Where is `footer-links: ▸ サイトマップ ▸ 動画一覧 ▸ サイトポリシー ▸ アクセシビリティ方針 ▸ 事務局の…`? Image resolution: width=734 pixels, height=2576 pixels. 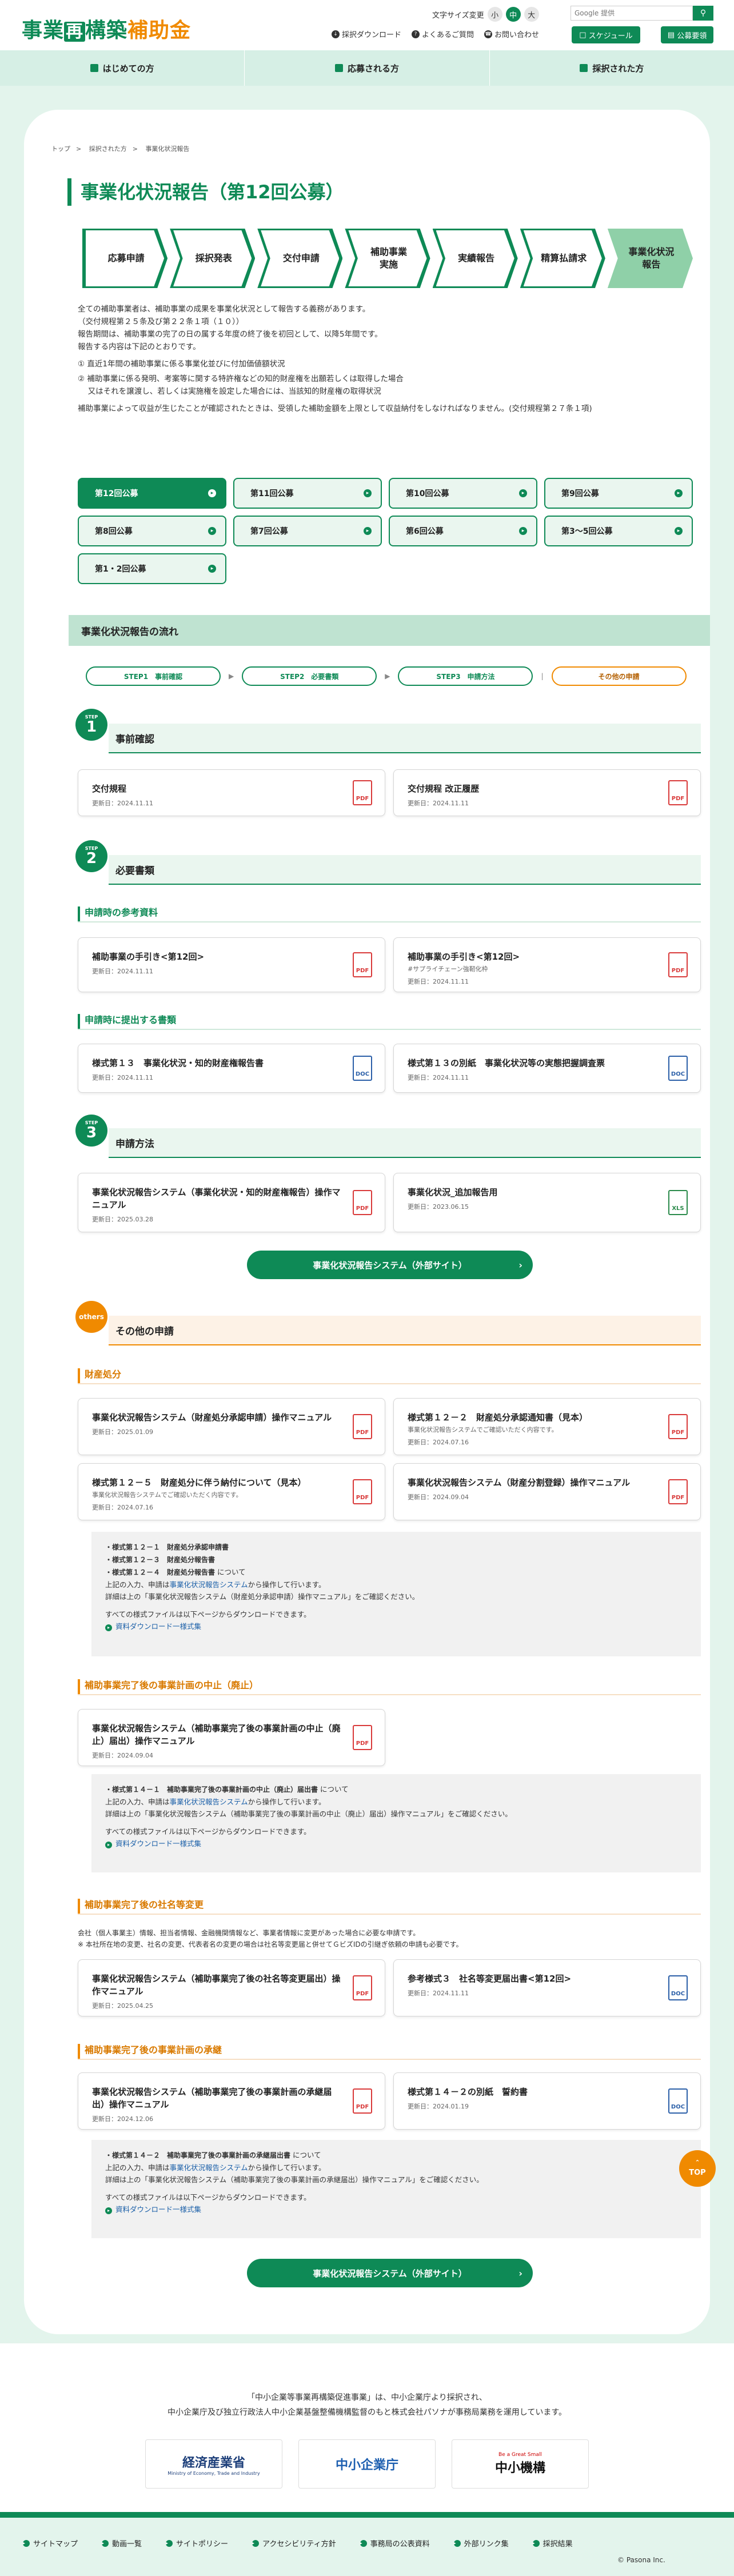 footer-links: ▸ サイトマップ ▸ 動画一覧 ▸ サイトポリシー ▸ アクセシビリティ方針 ▸ 事務局の… is located at coordinates (298, 2543).